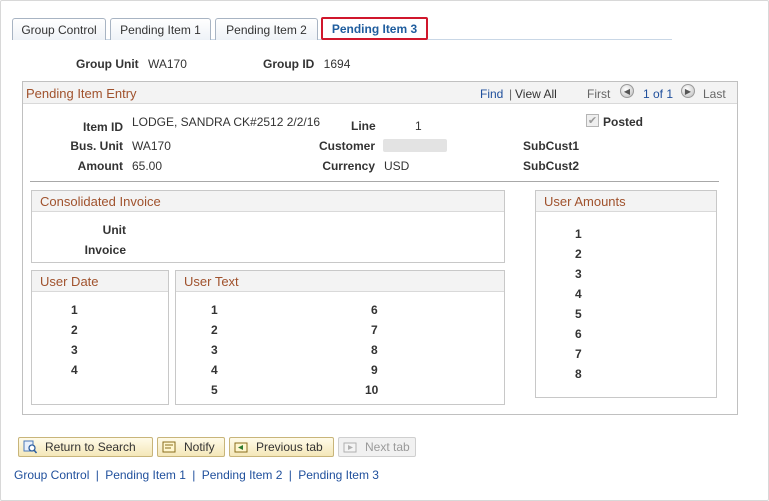  What do you see at coordinates (338, 475) in the screenshot?
I see `footer-link-pending-item-3: Pending Item 3` at bounding box center [338, 475].